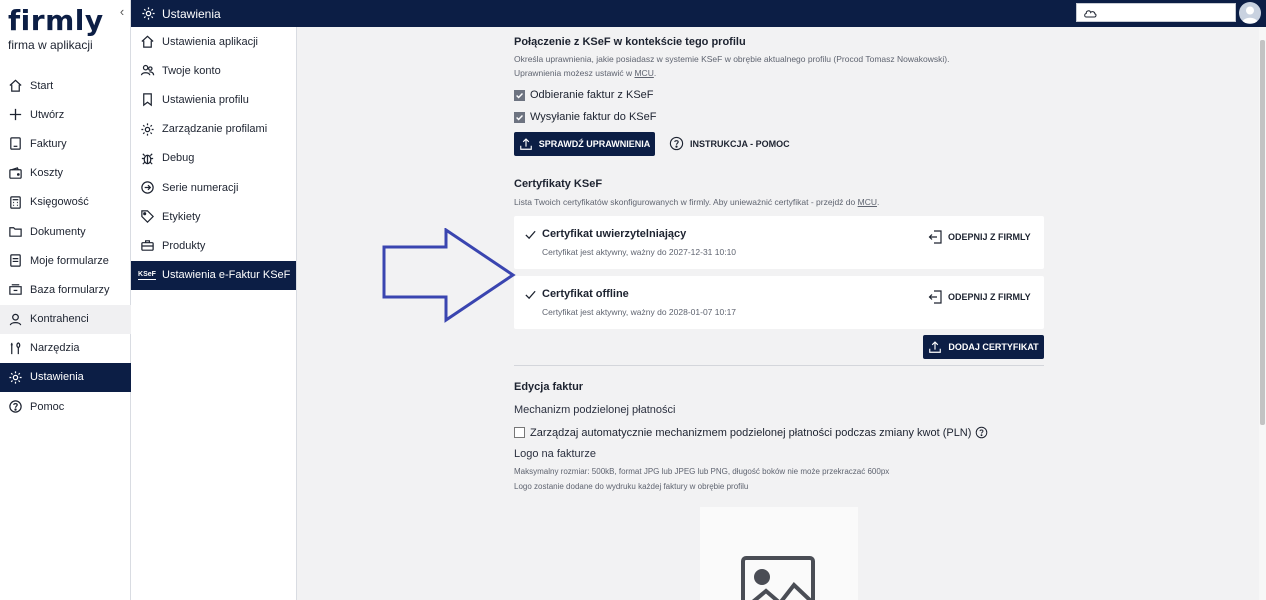 This screenshot has width=1266, height=600. Describe the element at coordinates (935, 347) in the screenshot. I see `upload-icon` at that location.